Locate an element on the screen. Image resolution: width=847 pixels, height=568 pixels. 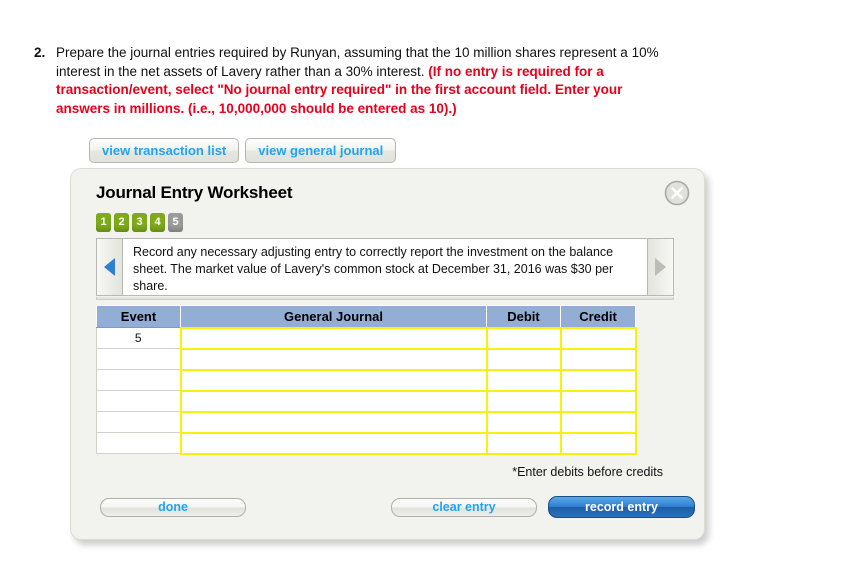
clear-entry-button: clear entry is located at coordinates (464, 507).